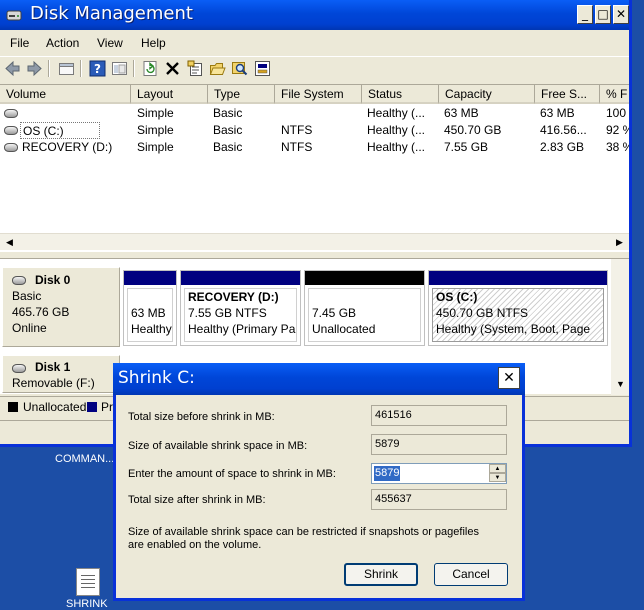  What do you see at coordinates (319, 379) in the screenshot?
I see `dialog-title-bar: Shrink C: ✕` at bounding box center [319, 379].